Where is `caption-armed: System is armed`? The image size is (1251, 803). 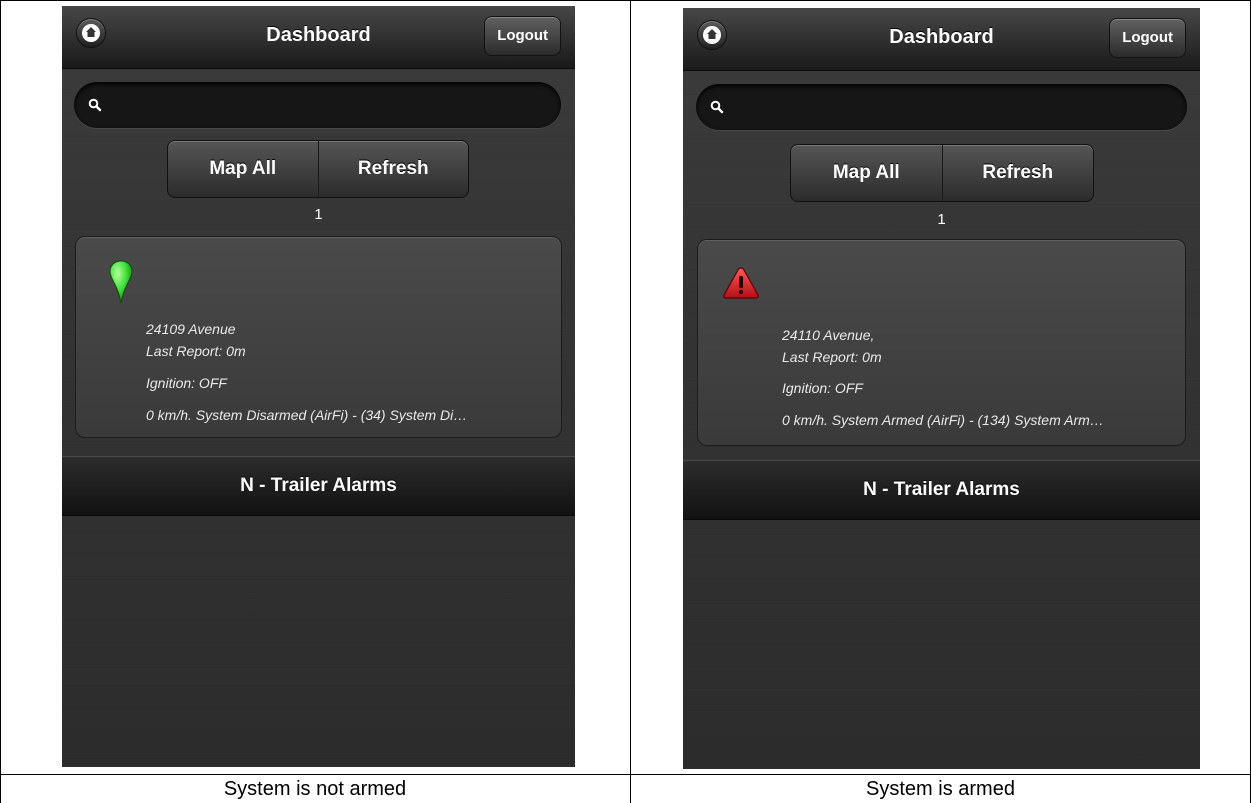
caption-armed: System is armed is located at coordinates (940, 789).